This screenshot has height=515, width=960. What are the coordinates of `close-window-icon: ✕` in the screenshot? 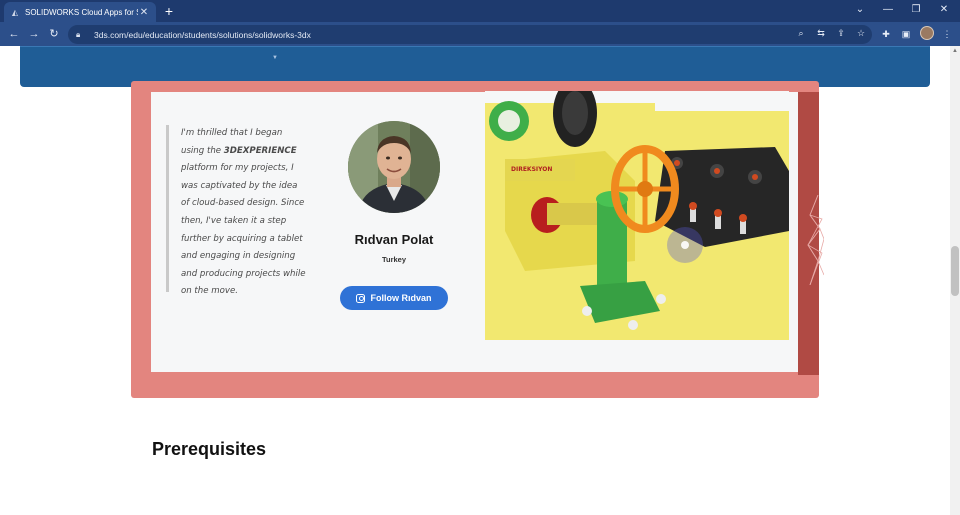 It's located at (944, 10).